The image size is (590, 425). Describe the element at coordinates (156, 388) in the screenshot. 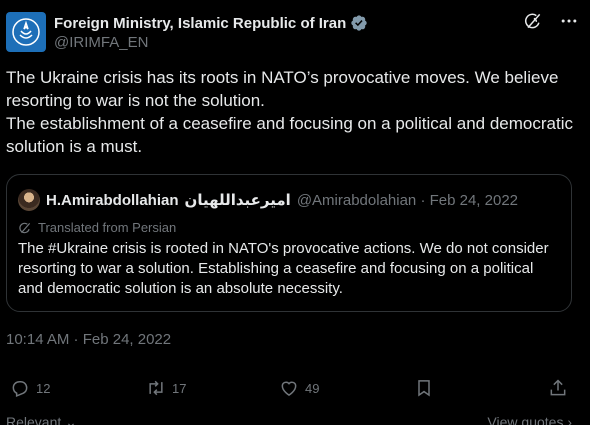

I see `repost-icon` at that location.